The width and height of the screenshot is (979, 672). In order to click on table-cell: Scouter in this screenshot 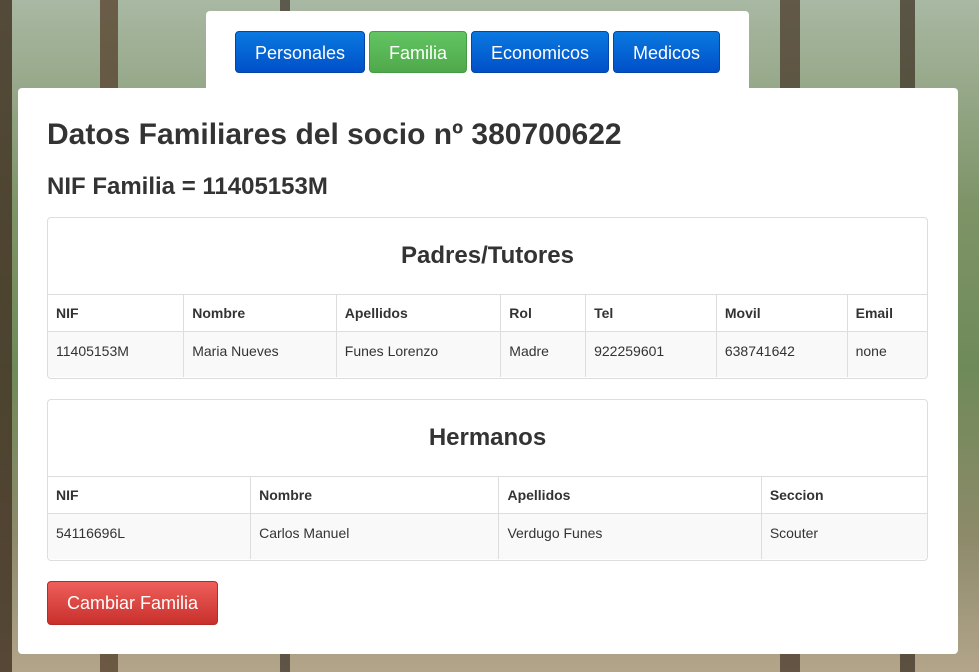, I will do `click(844, 536)`.